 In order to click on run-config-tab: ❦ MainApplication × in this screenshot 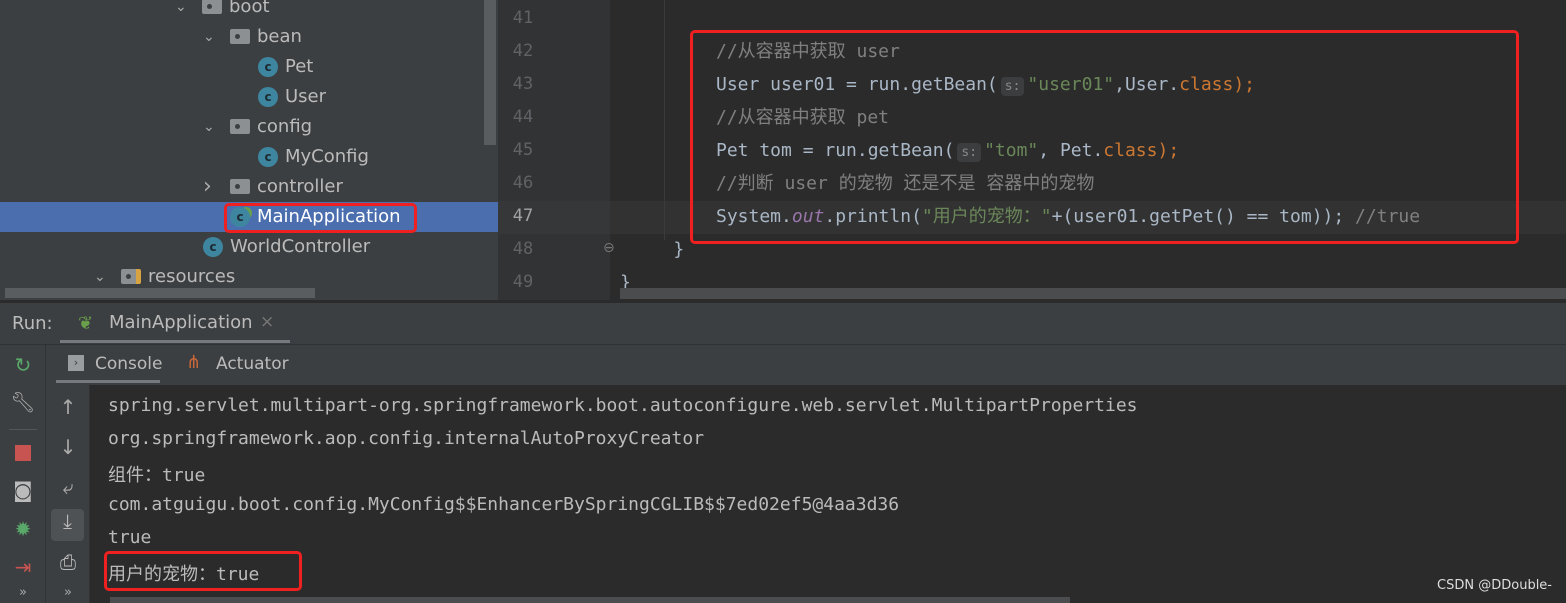, I will do `click(175, 323)`.